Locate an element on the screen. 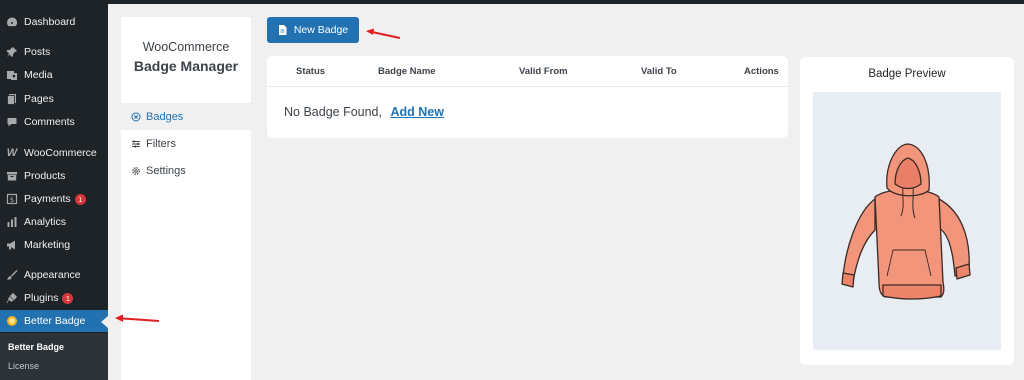 This screenshot has width=1024, height=380. column-header: Valid To is located at coordinates (659, 71).